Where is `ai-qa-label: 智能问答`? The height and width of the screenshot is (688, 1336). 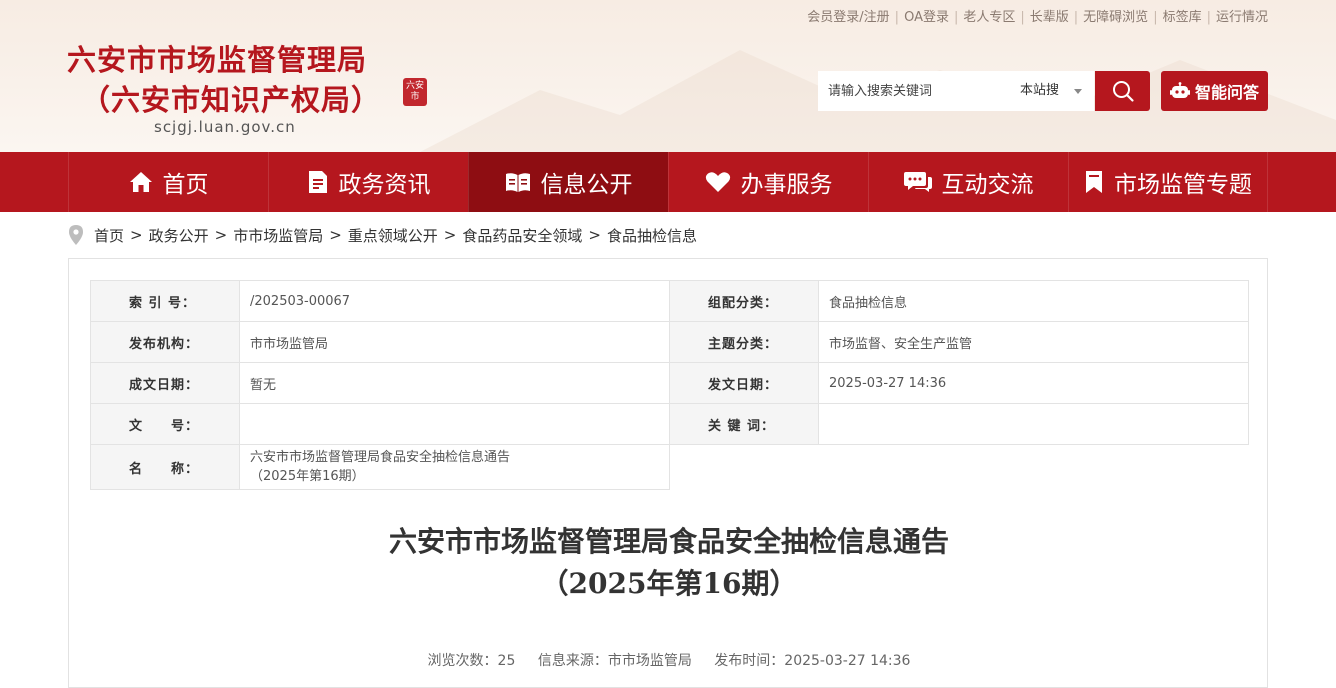
ai-qa-label: 智能问答 is located at coordinates (1226, 92).